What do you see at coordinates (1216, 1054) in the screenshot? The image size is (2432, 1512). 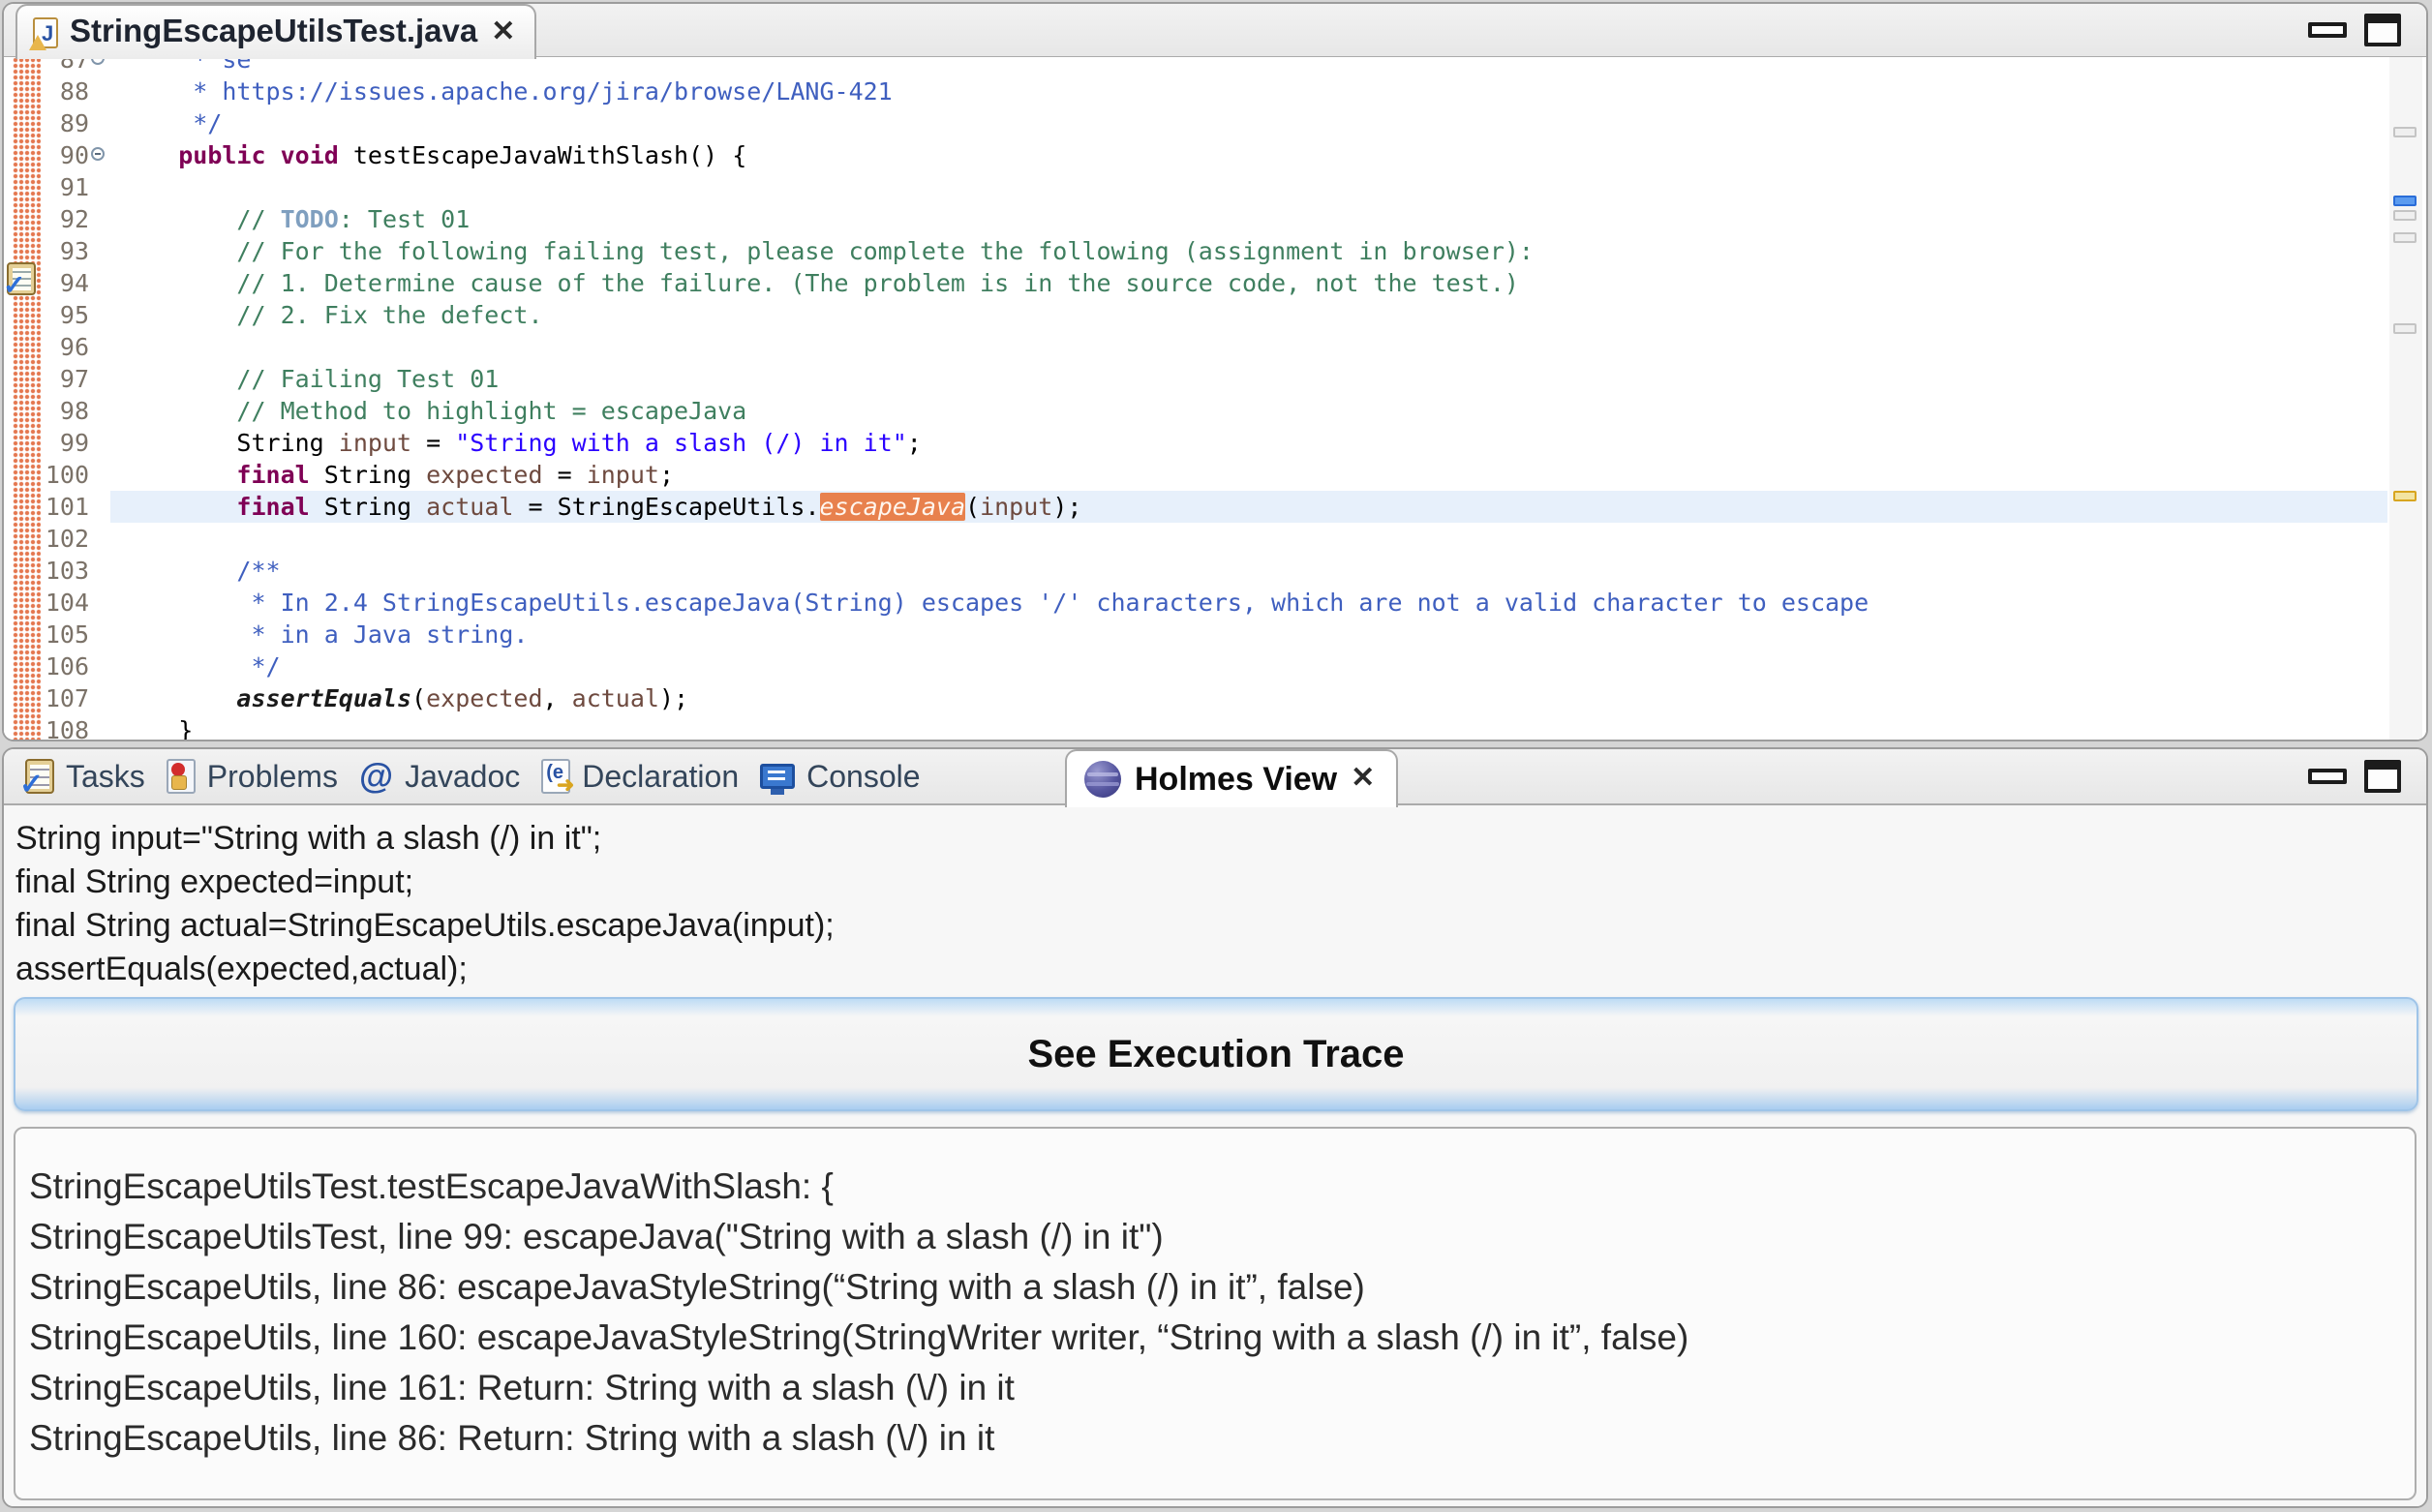 I see `see-execution-trace-button: See Execution Trace` at bounding box center [1216, 1054].